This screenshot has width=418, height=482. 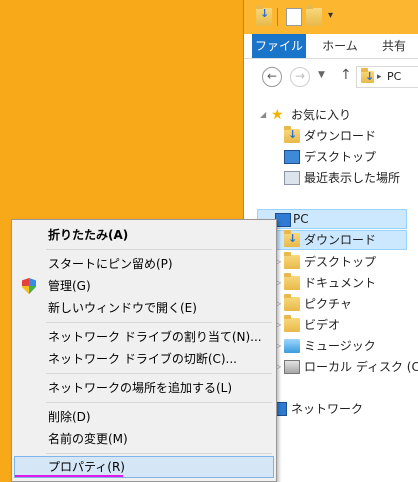 I want to click on properties-icon, so click(x=264, y=15).